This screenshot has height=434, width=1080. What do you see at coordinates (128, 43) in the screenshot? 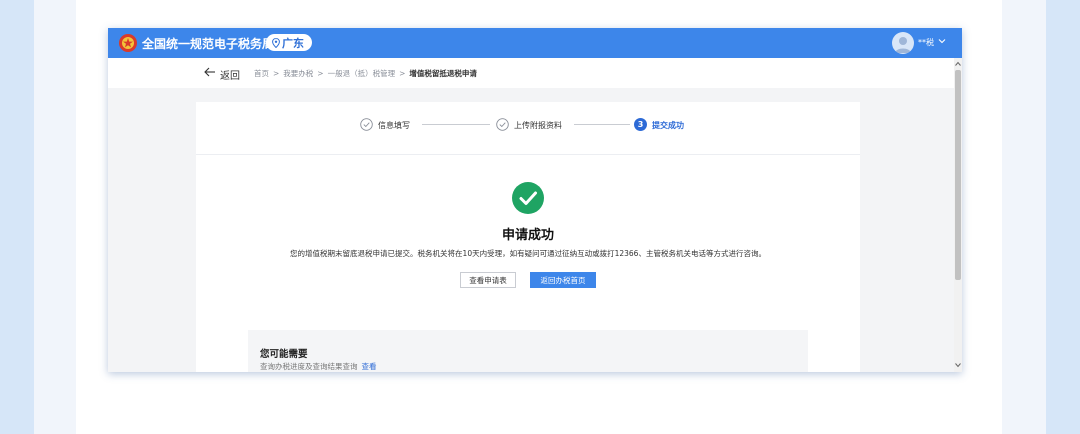
I see `national-emblem-icon` at bounding box center [128, 43].